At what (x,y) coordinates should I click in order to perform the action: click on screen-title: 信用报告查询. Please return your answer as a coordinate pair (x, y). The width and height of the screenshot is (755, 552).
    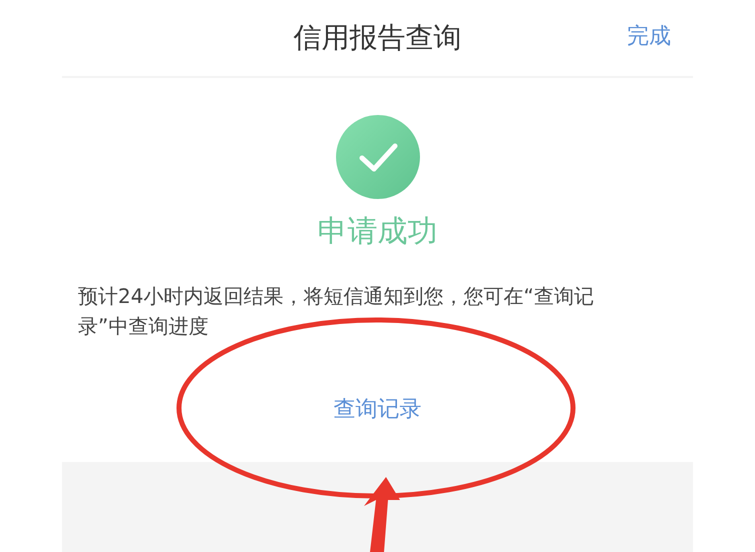
    Looking at the image, I should click on (378, 38).